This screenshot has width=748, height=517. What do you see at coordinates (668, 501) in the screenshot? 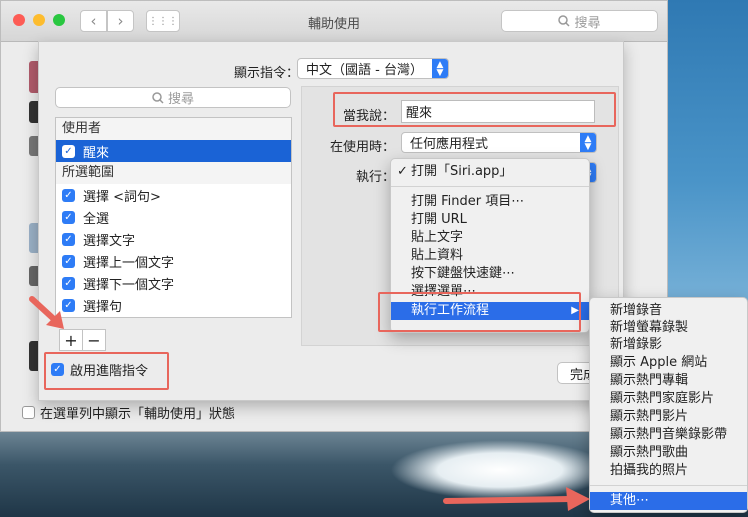
I see `submenu-item-other: 其他⋯` at bounding box center [668, 501].